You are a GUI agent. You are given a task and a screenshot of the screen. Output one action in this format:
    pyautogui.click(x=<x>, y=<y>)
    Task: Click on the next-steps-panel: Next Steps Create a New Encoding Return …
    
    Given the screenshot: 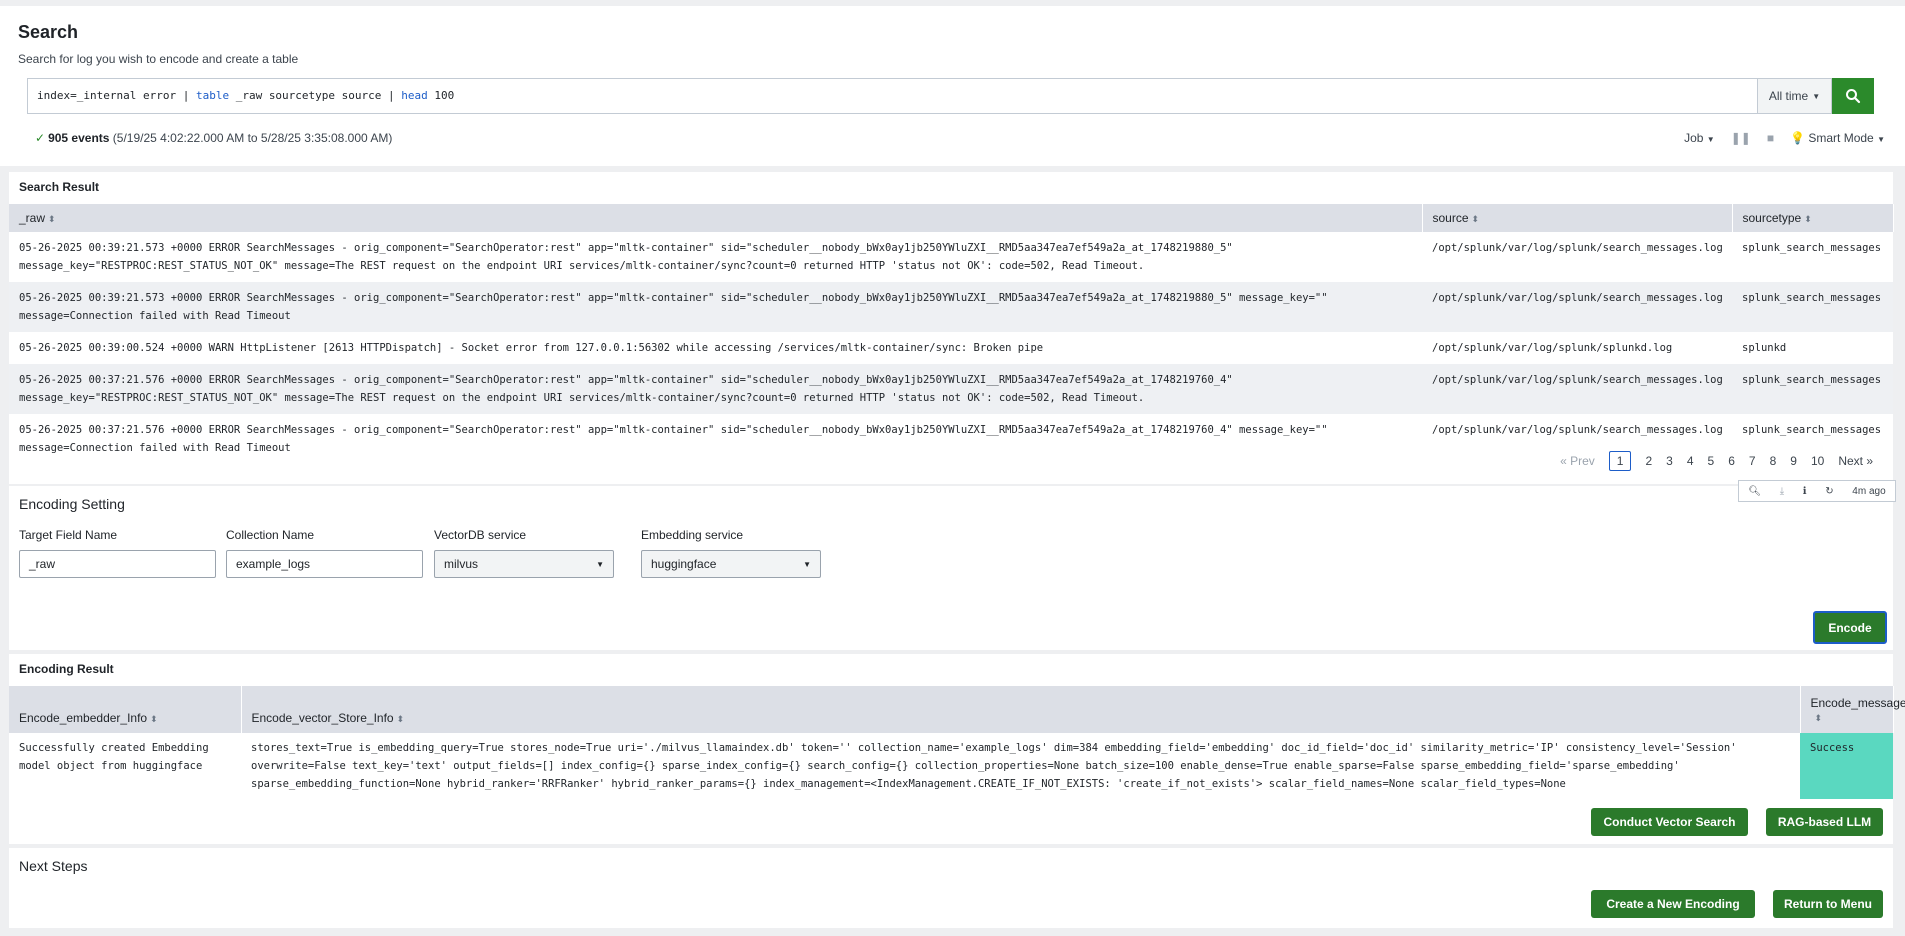 What is the action you would take?
    pyautogui.click(x=951, y=888)
    